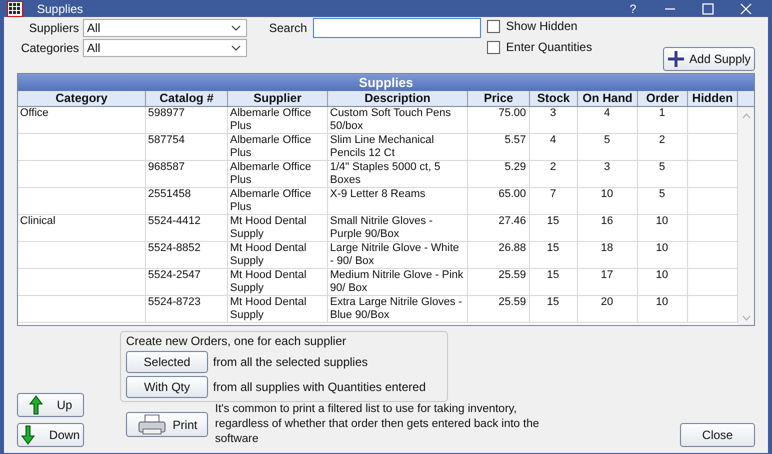 The image size is (772, 454). Describe the element at coordinates (499, 98) in the screenshot. I see `column-header: Price` at that location.